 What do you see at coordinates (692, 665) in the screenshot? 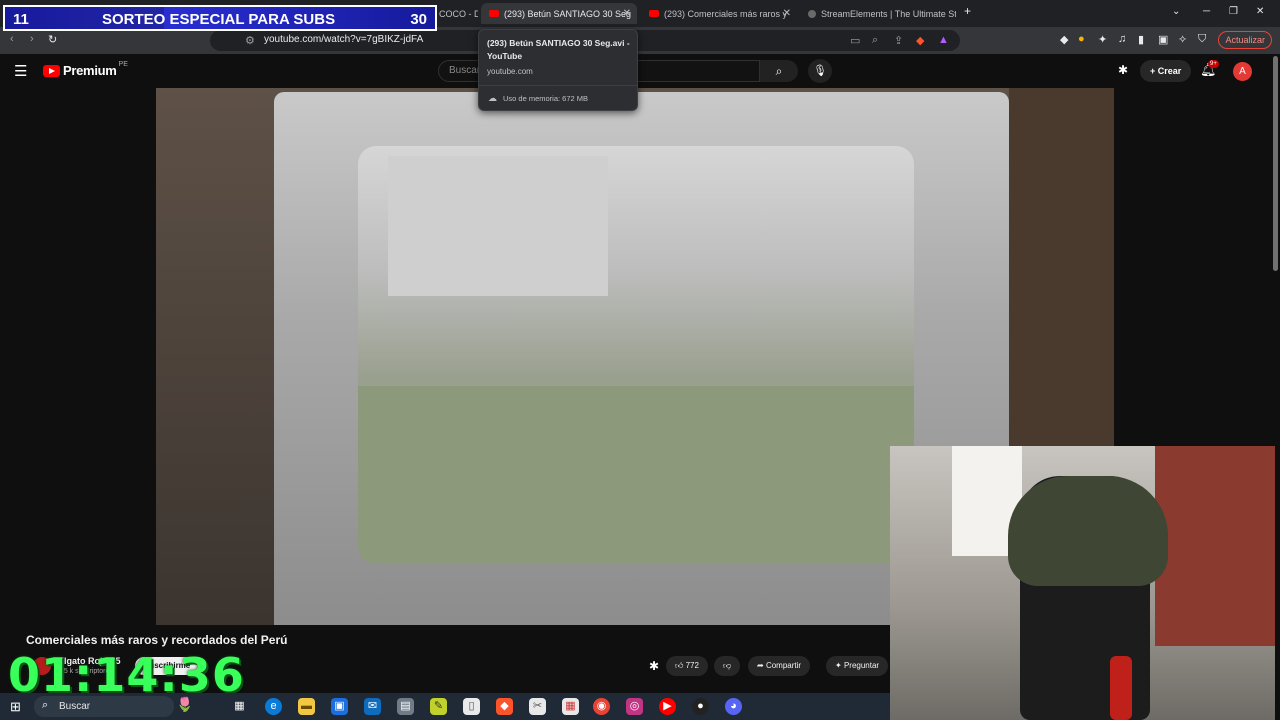
I see `like-count: 772` at bounding box center [692, 665].